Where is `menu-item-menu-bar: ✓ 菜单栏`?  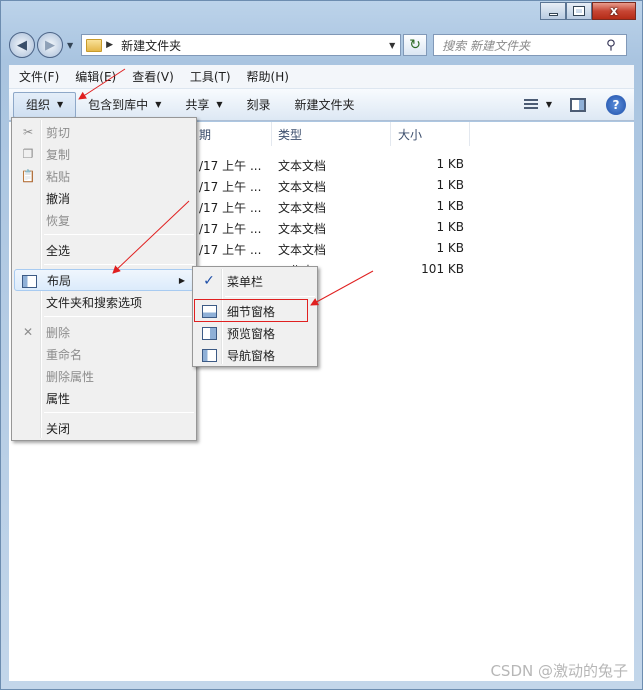 menu-item-menu-bar: ✓ 菜单栏 is located at coordinates (255, 281).